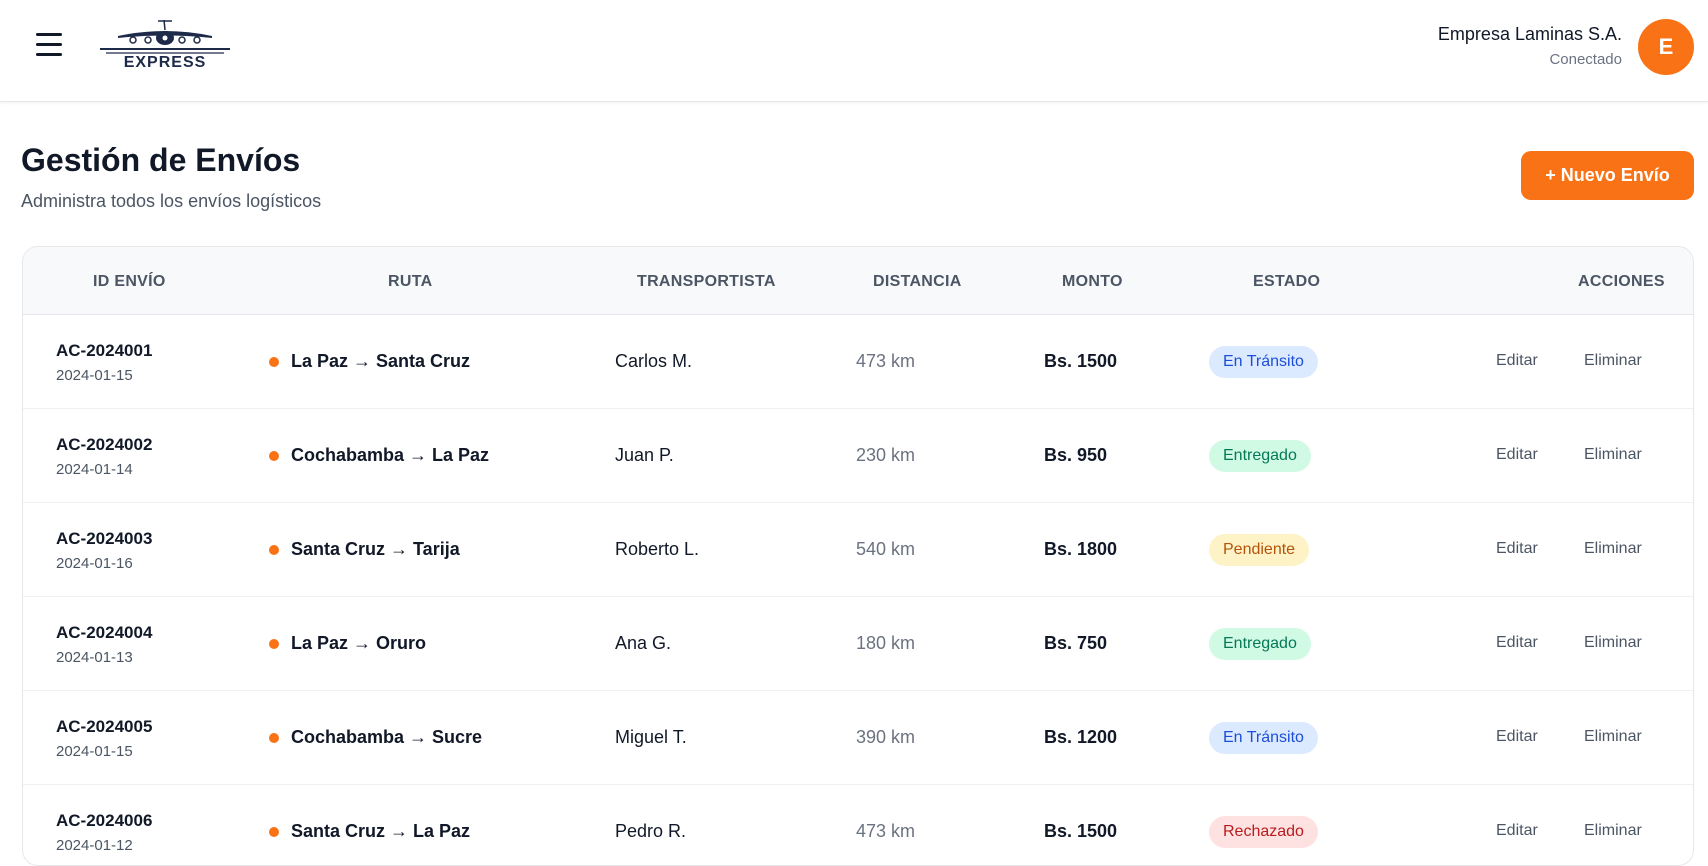 The image size is (1708, 866). Describe the element at coordinates (1585, 59) in the screenshot. I see `user-status: Conectado` at that location.